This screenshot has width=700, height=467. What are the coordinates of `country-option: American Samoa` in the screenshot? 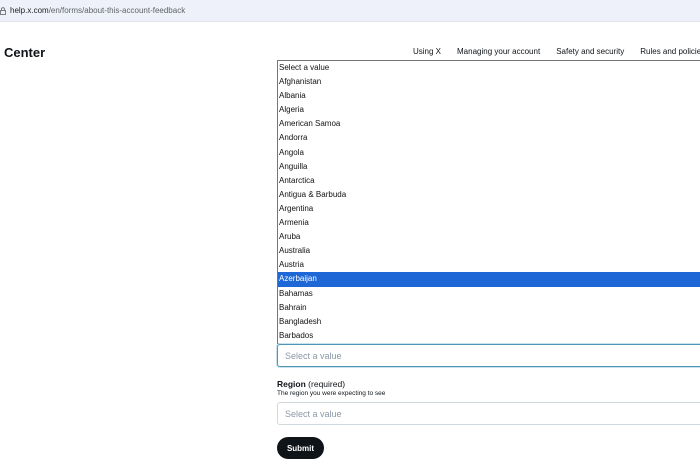 It's located at (489, 124).